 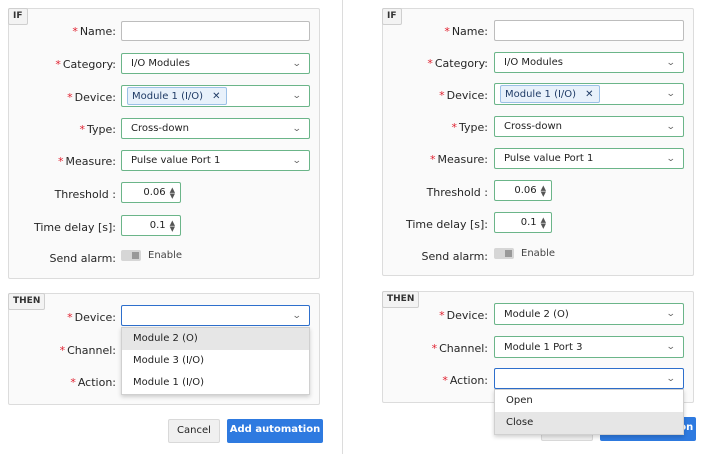 I want to click on then-channel-select: Module 1 Port 3 ⌄, so click(x=589, y=347).